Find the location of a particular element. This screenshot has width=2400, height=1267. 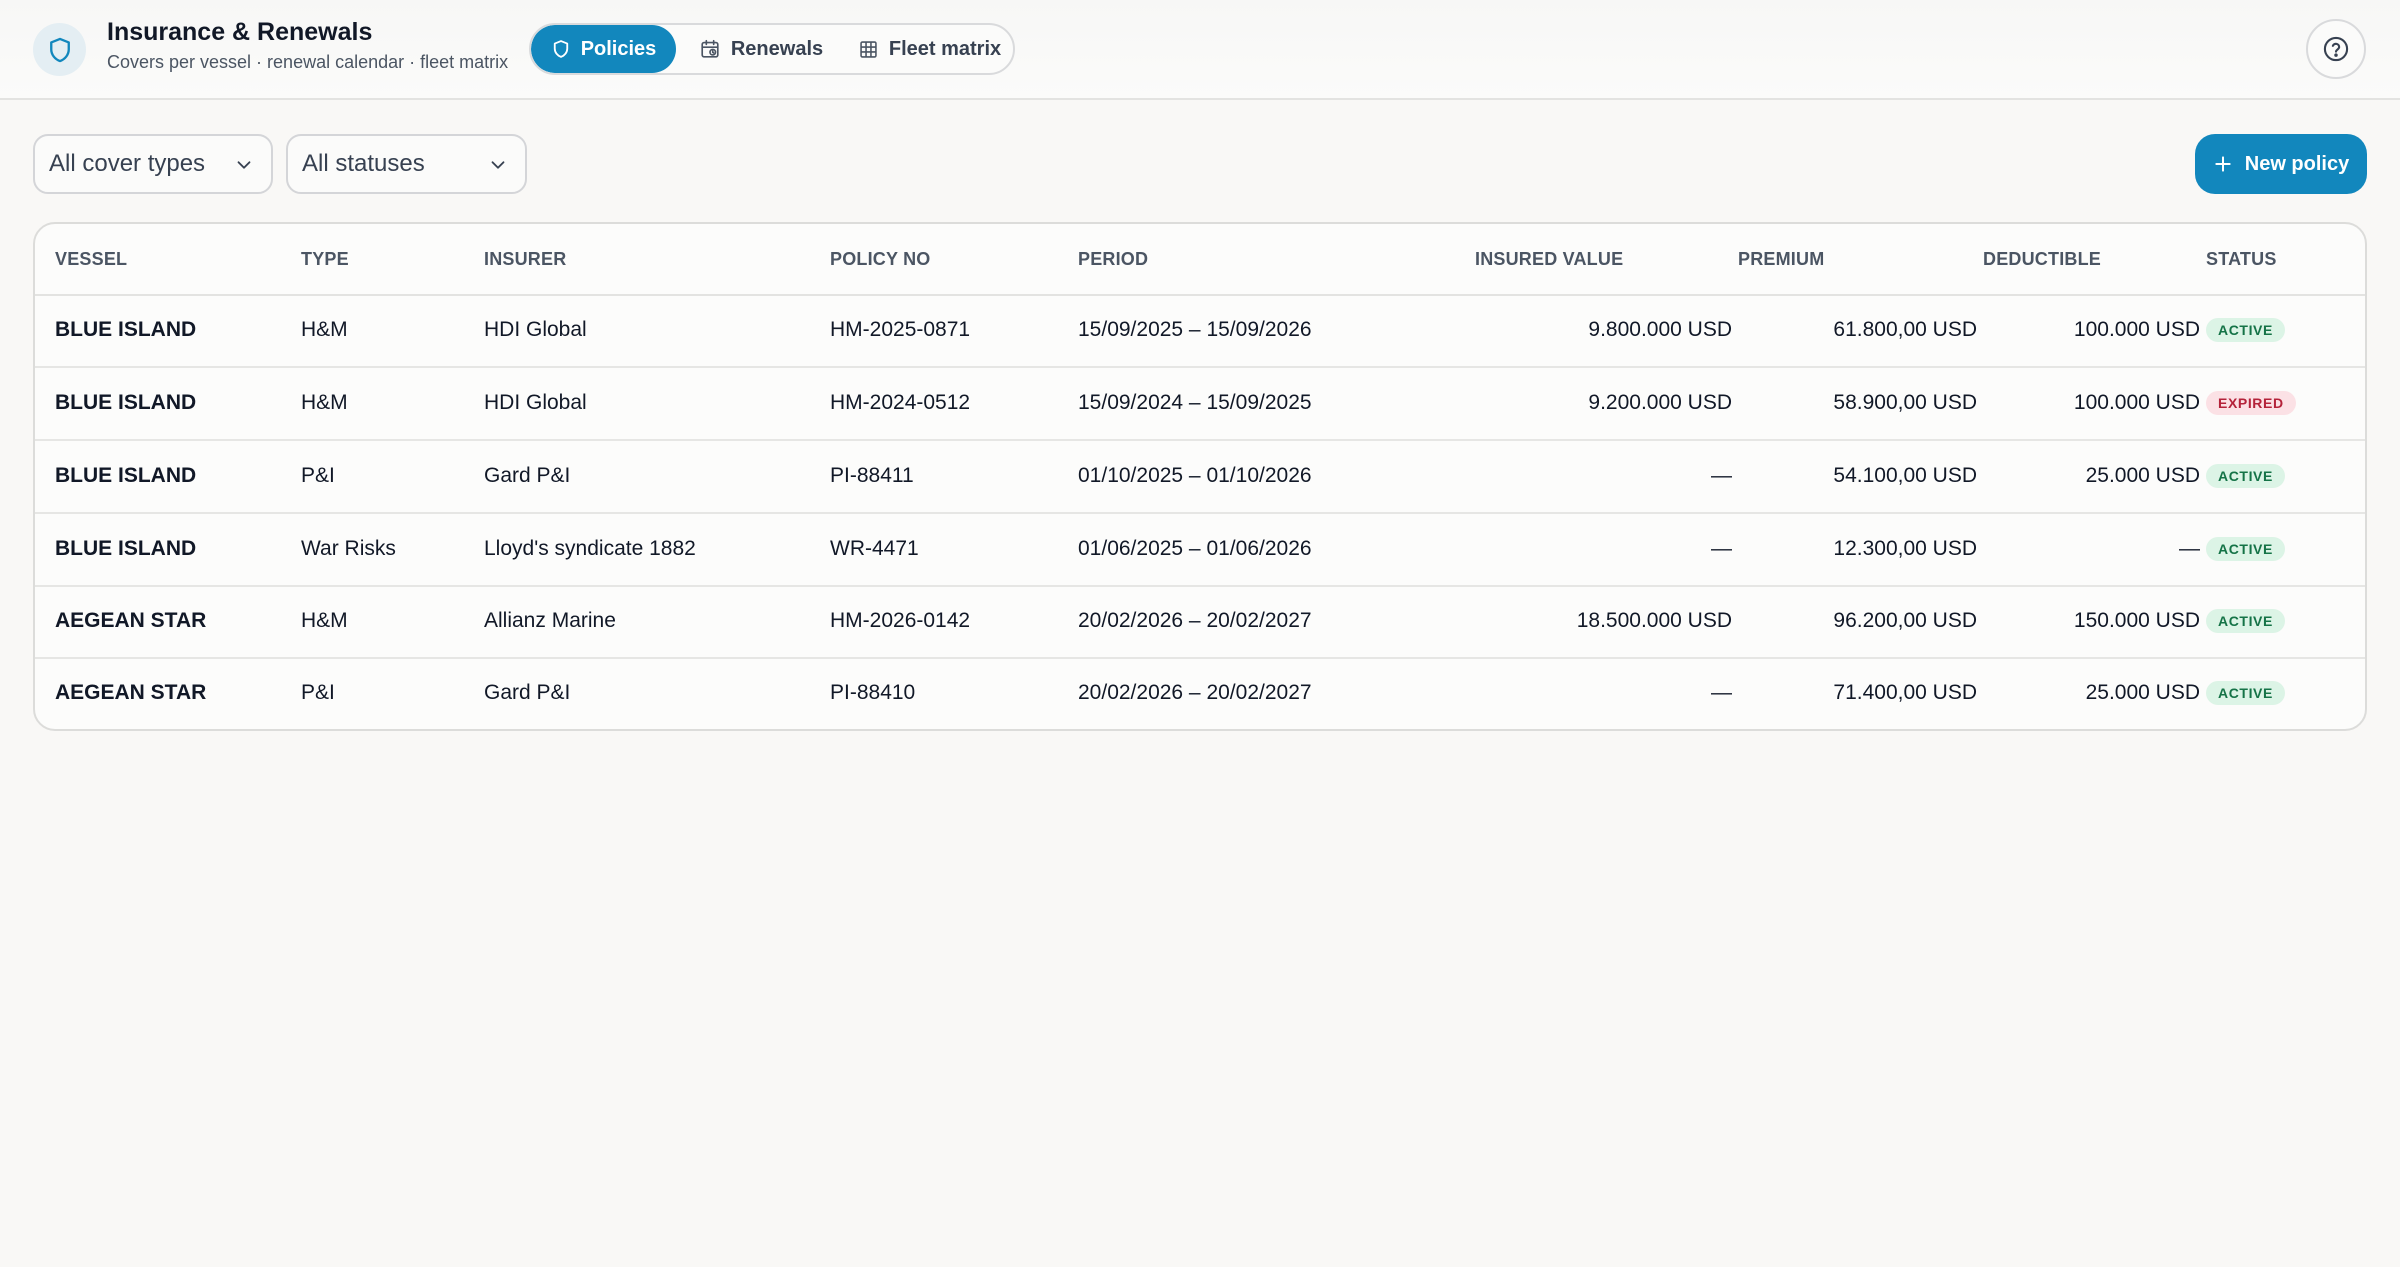

column-header-premium: PREMIUM is located at coordinates (1781, 259).